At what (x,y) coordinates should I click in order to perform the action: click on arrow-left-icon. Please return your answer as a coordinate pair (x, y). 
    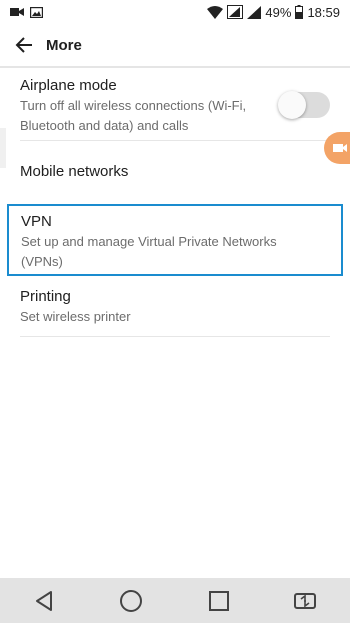
    Looking at the image, I should click on (23, 45).